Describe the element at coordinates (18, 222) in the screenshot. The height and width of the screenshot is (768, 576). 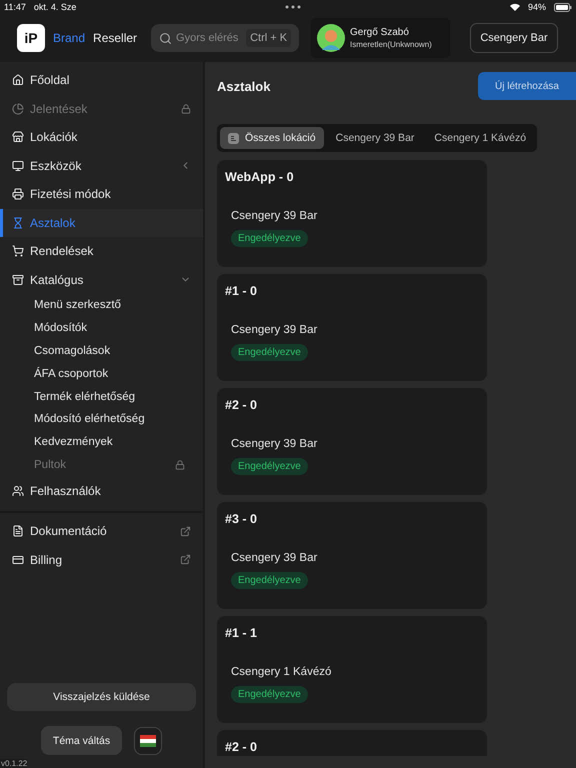
I see `hourglass-icon` at that location.